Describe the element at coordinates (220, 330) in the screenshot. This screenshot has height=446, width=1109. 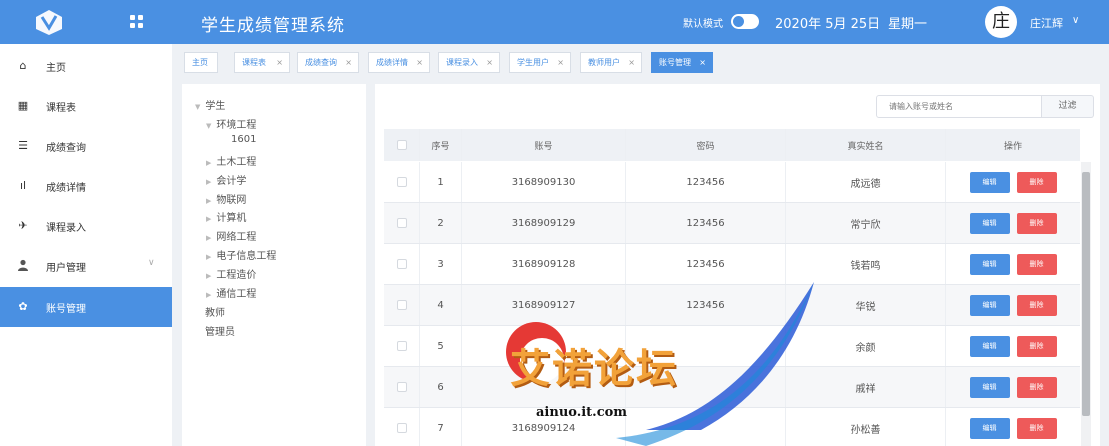
I see `tree-node-admins: 管理员` at that location.